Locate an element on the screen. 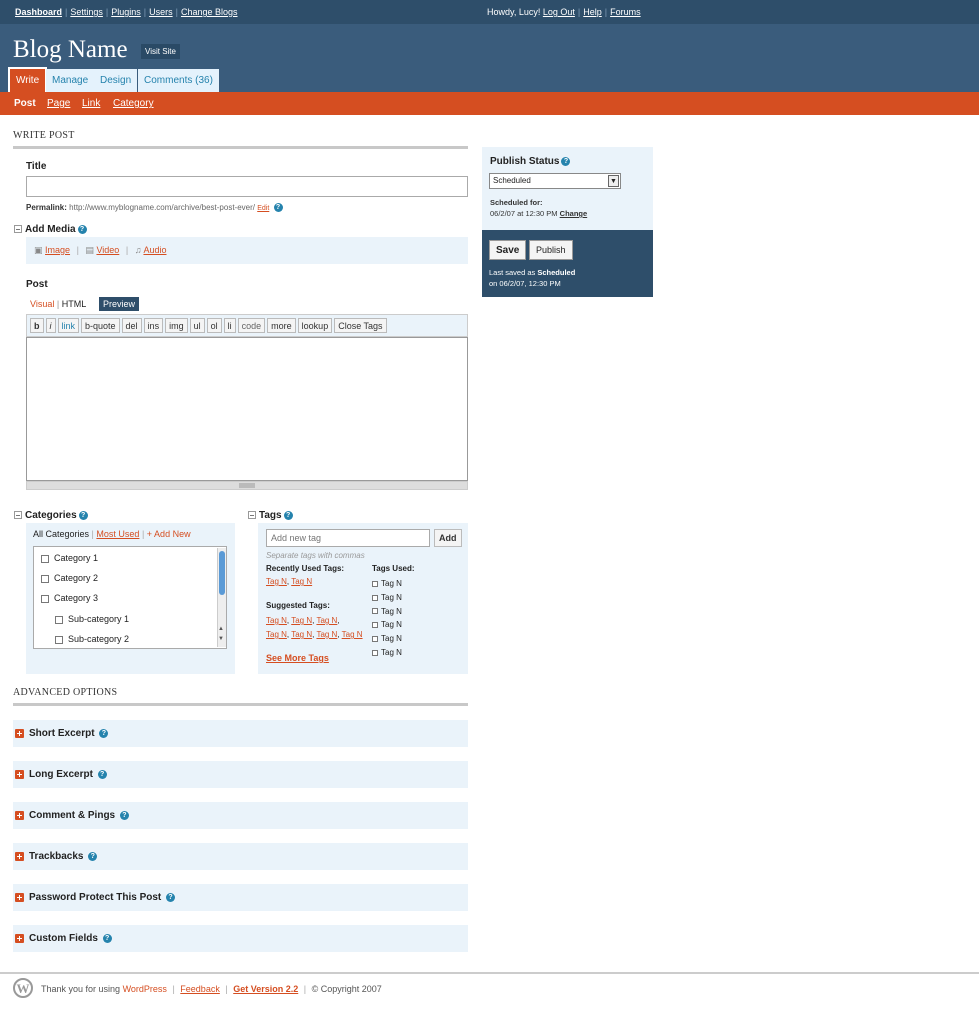  scroll-down-icon: ▼ is located at coordinates (221, 639).